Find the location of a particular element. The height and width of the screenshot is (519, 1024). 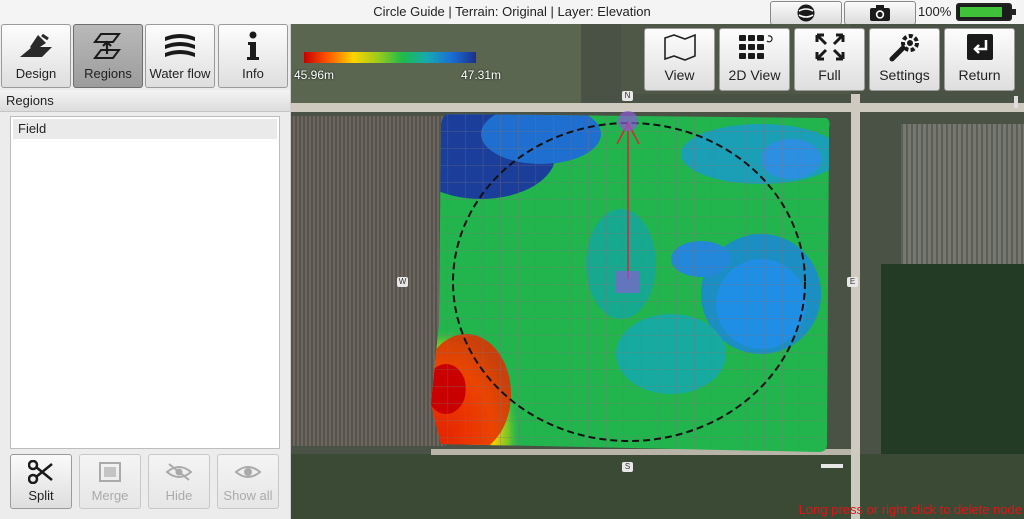

globe-button is located at coordinates (806, 13).